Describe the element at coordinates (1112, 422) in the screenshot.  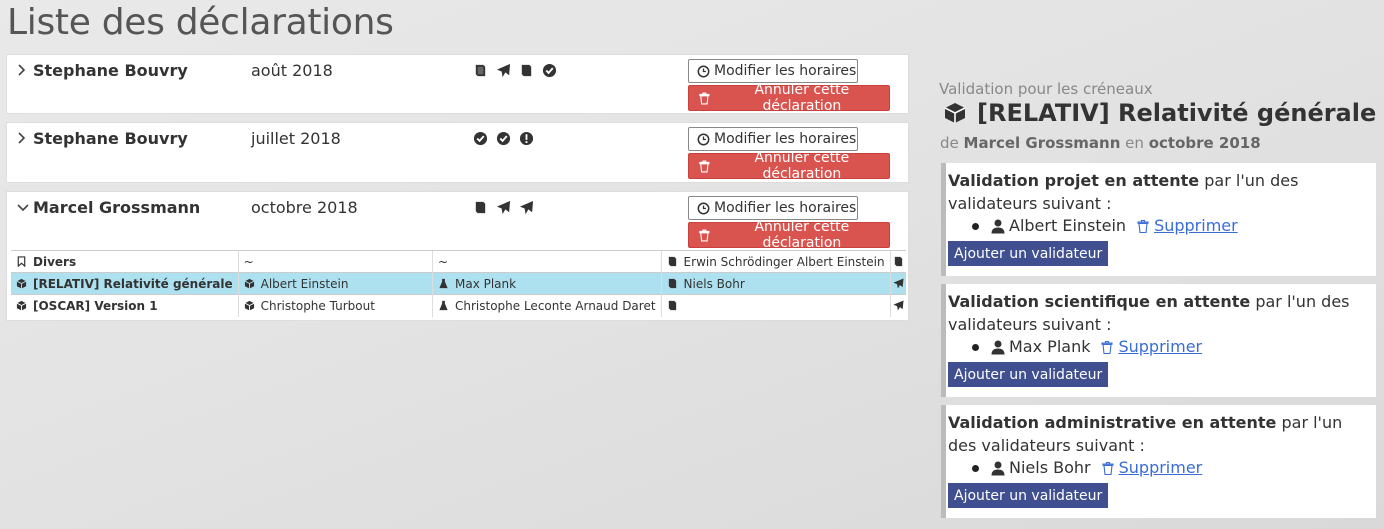
I see `validation-status: Validation administrative en attente` at that location.